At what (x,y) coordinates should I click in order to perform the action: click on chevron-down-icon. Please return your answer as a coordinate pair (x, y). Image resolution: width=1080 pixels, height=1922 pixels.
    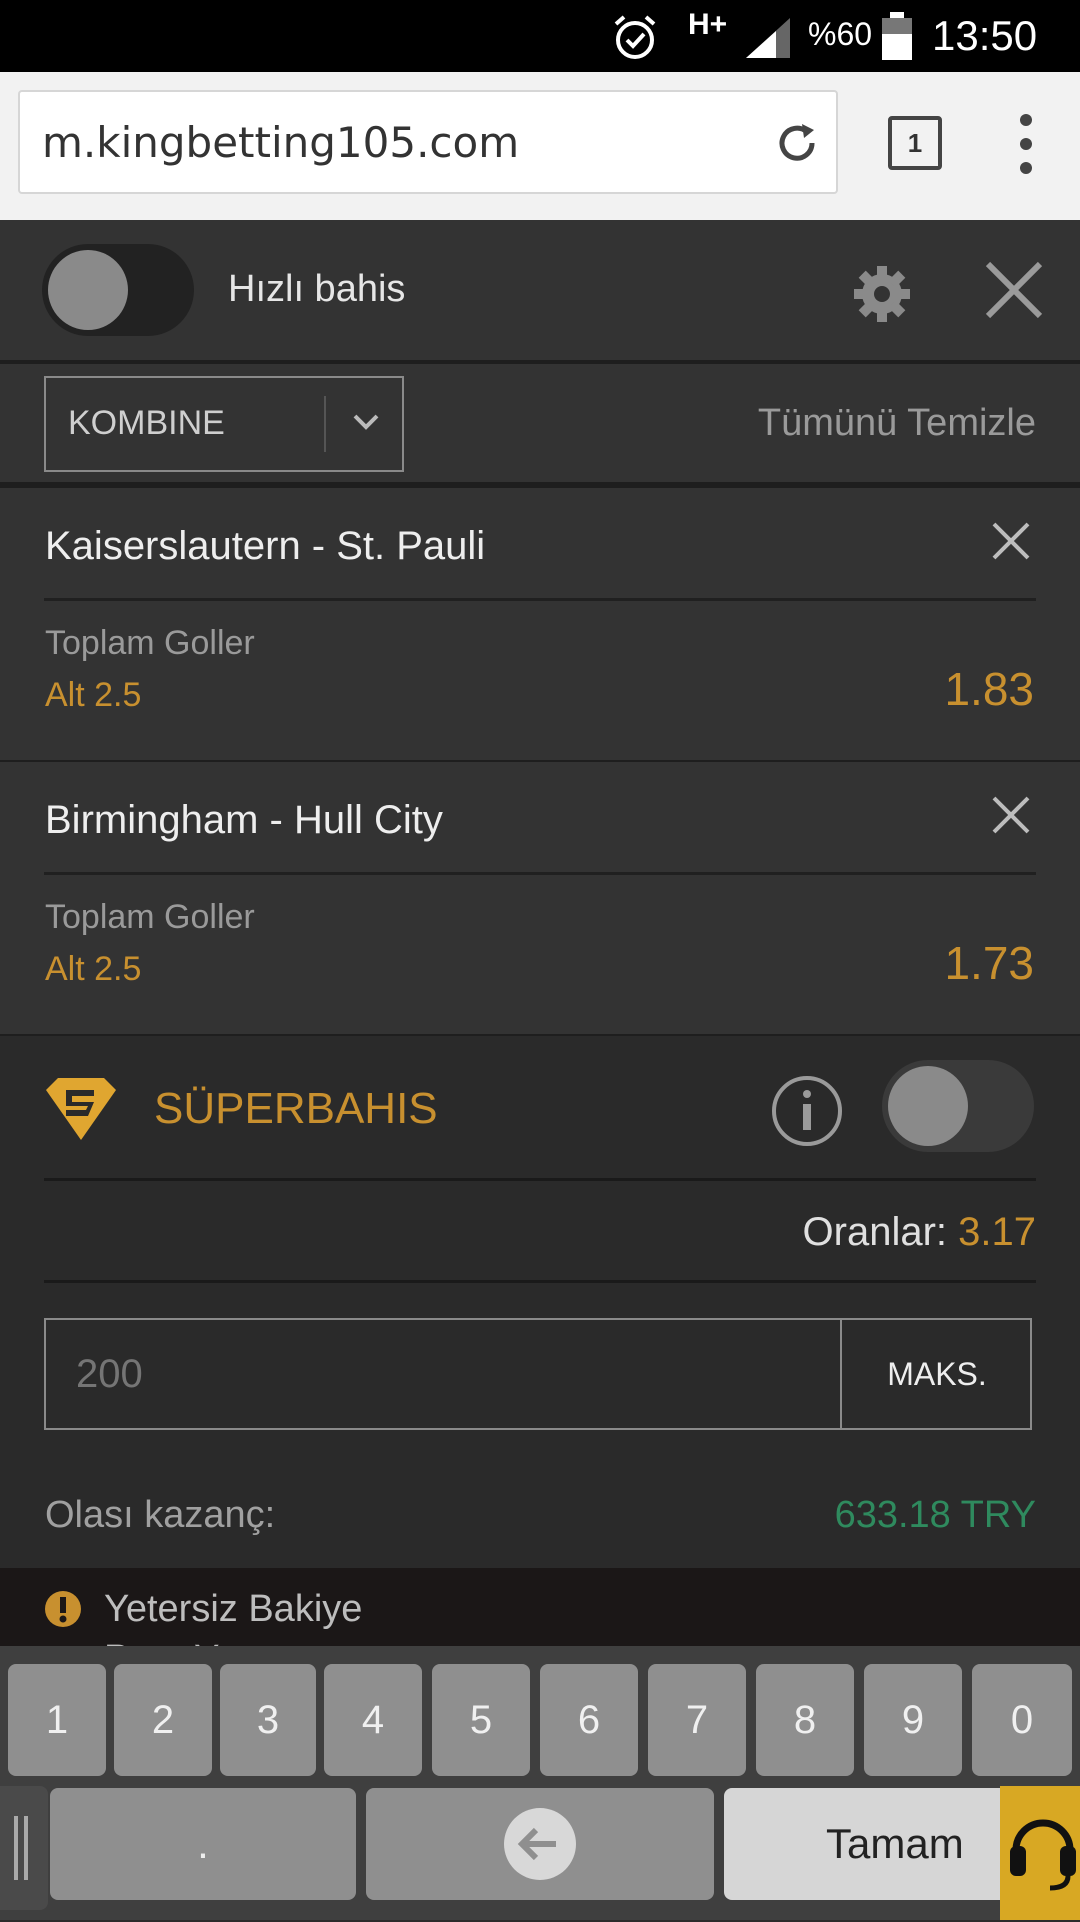
    Looking at the image, I should click on (366, 424).